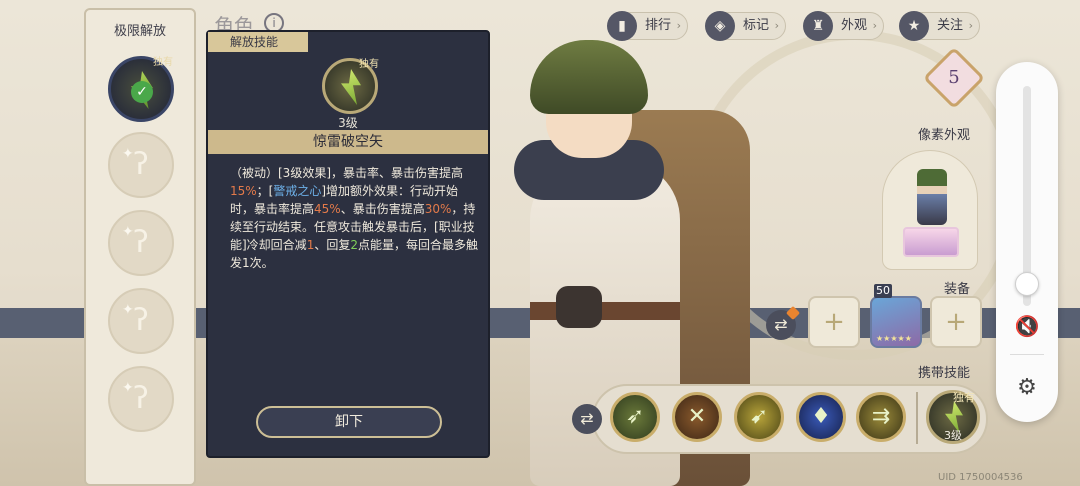 The height and width of the screenshot is (486, 1080). Describe the element at coordinates (1027, 354) in the screenshot. I see `divider` at that location.